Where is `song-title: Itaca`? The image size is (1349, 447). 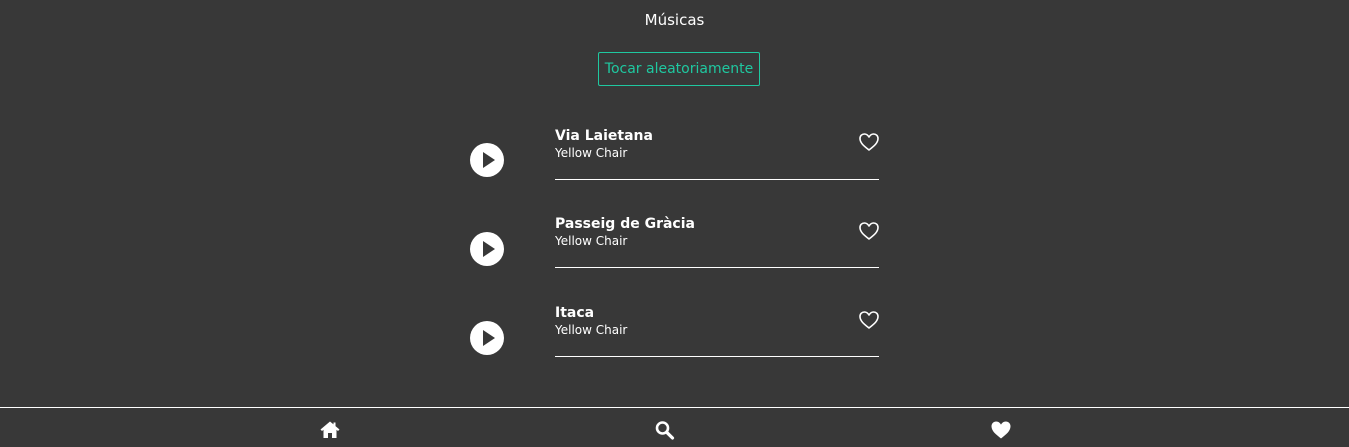
song-title: Itaca is located at coordinates (575, 313).